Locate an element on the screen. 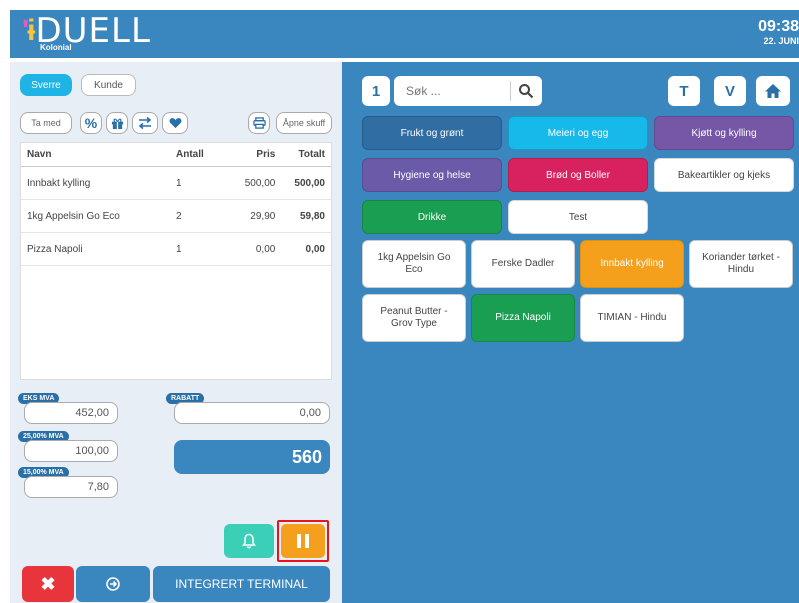  search-button is located at coordinates (526, 91).